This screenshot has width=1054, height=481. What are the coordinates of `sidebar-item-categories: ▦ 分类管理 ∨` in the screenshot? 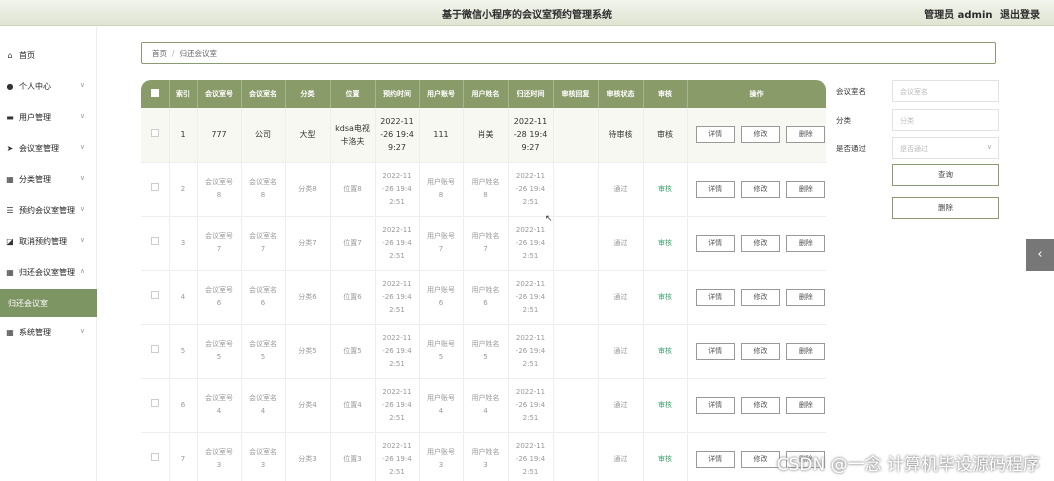 It's located at (48, 179).